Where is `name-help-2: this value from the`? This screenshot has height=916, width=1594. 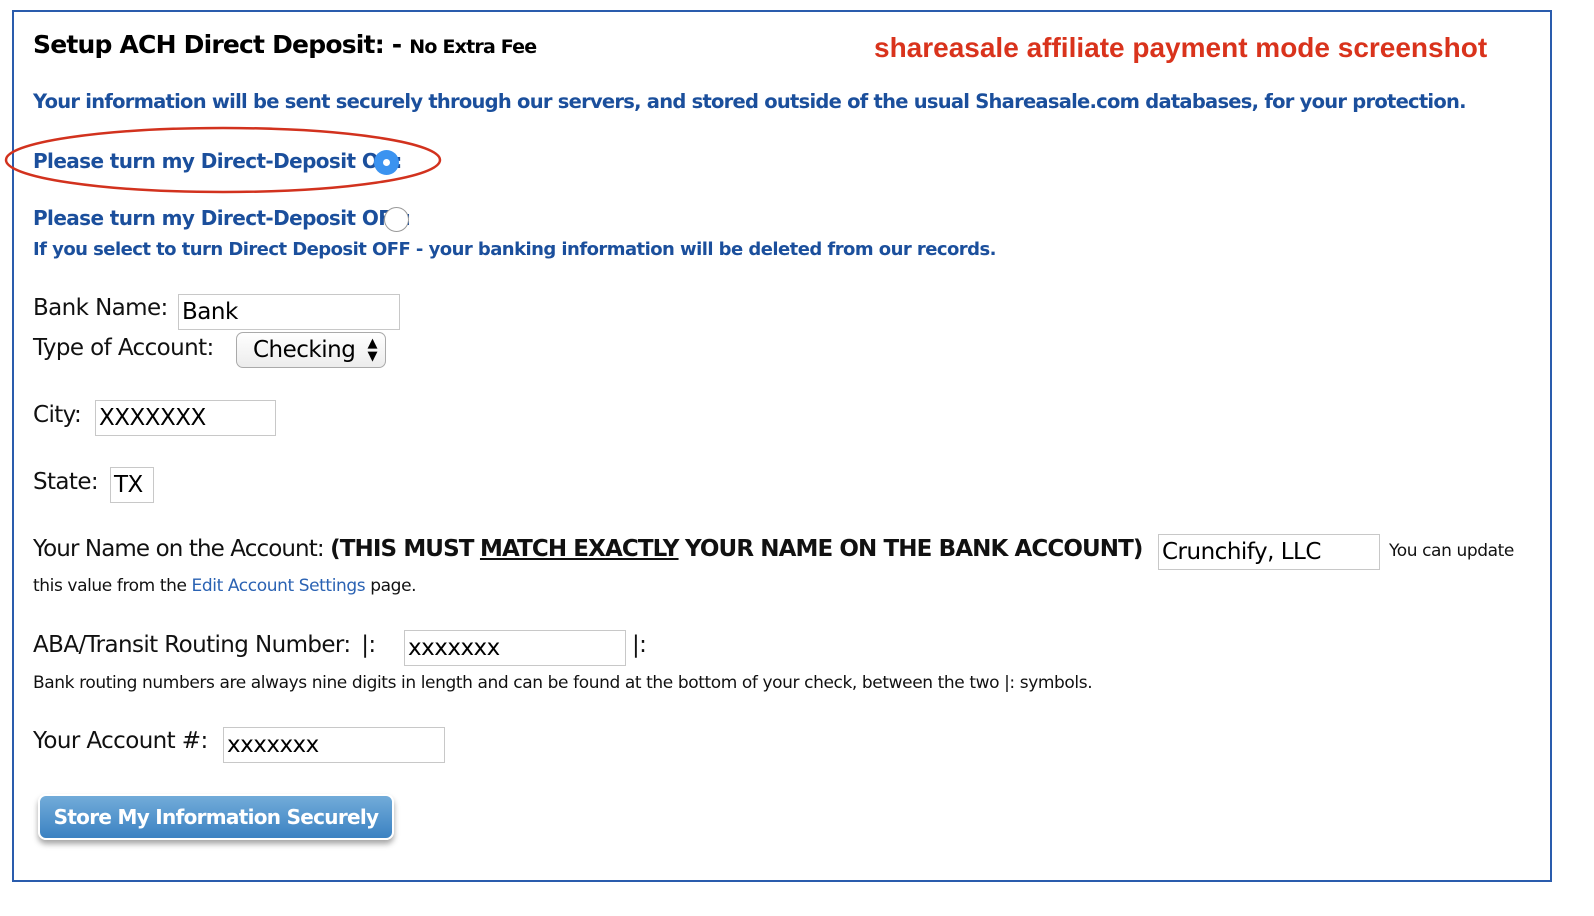
name-help-2: this value from the is located at coordinates (110, 586).